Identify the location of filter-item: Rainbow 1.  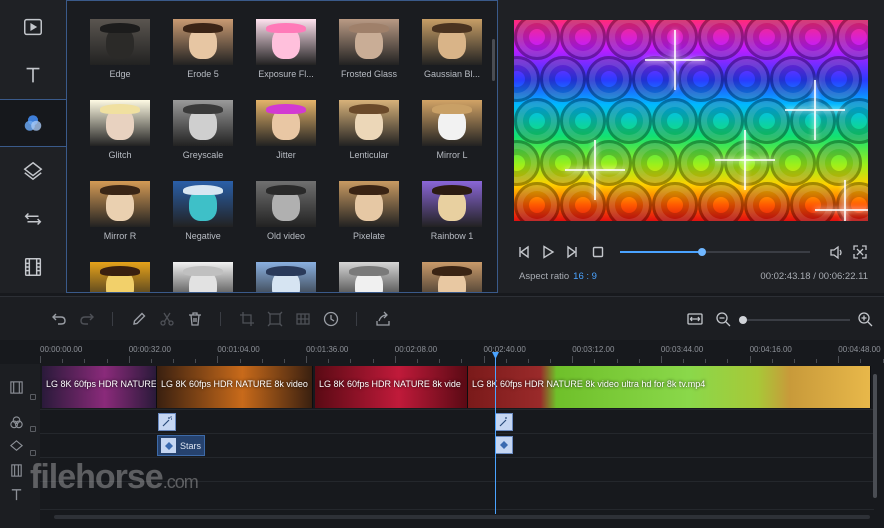
(452, 203).